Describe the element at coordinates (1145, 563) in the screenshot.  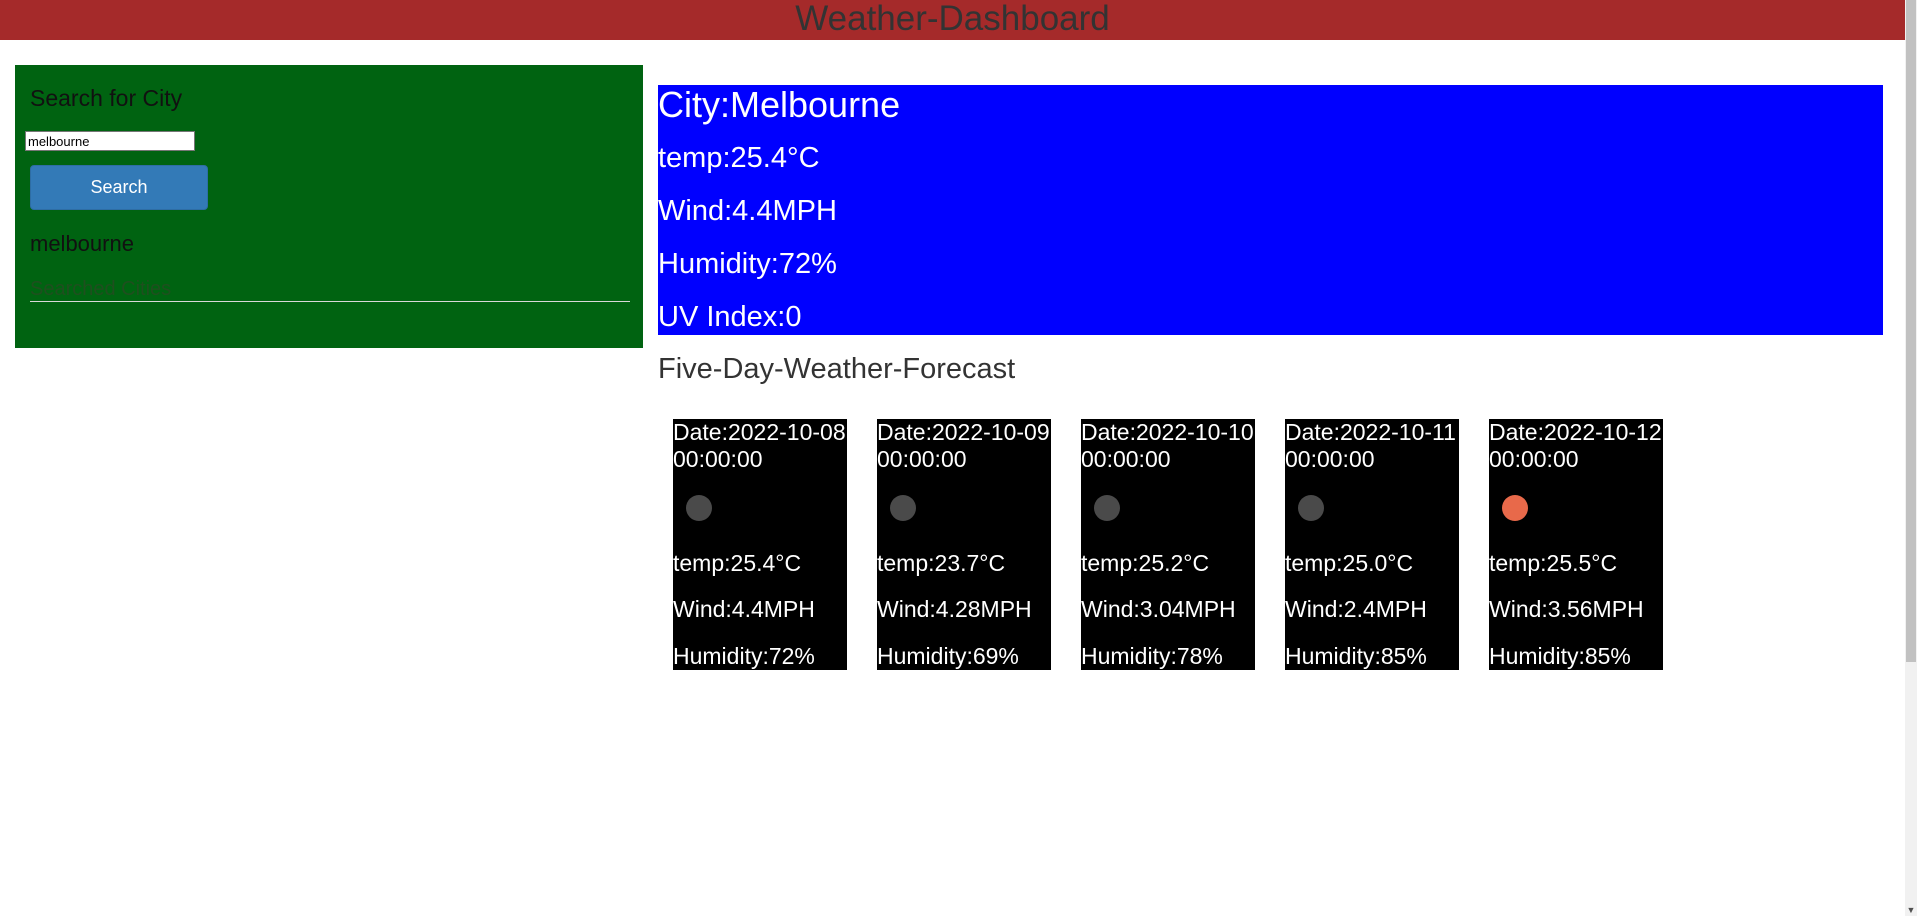
I see `forecast-temp: temp:25.2°C` at that location.